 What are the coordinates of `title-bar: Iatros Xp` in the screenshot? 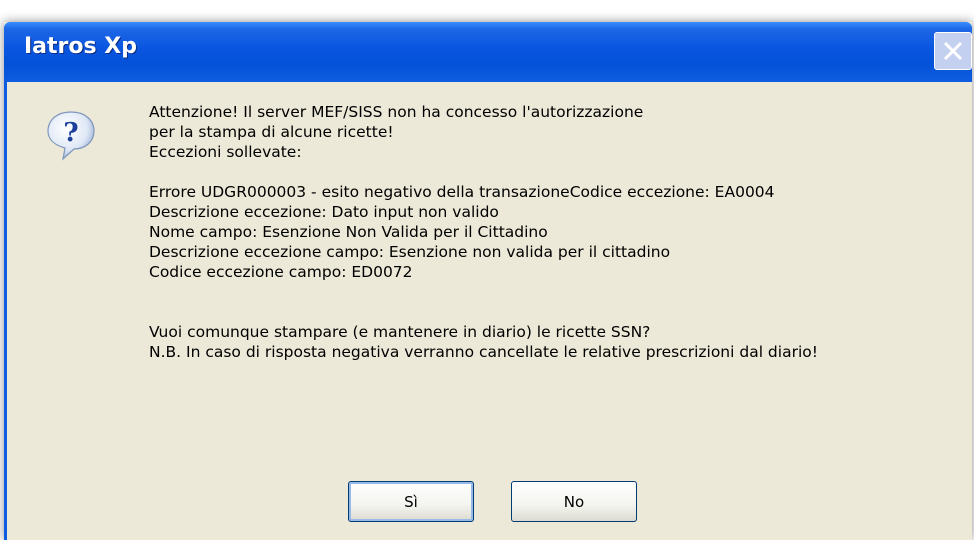 It's located at (488, 52).